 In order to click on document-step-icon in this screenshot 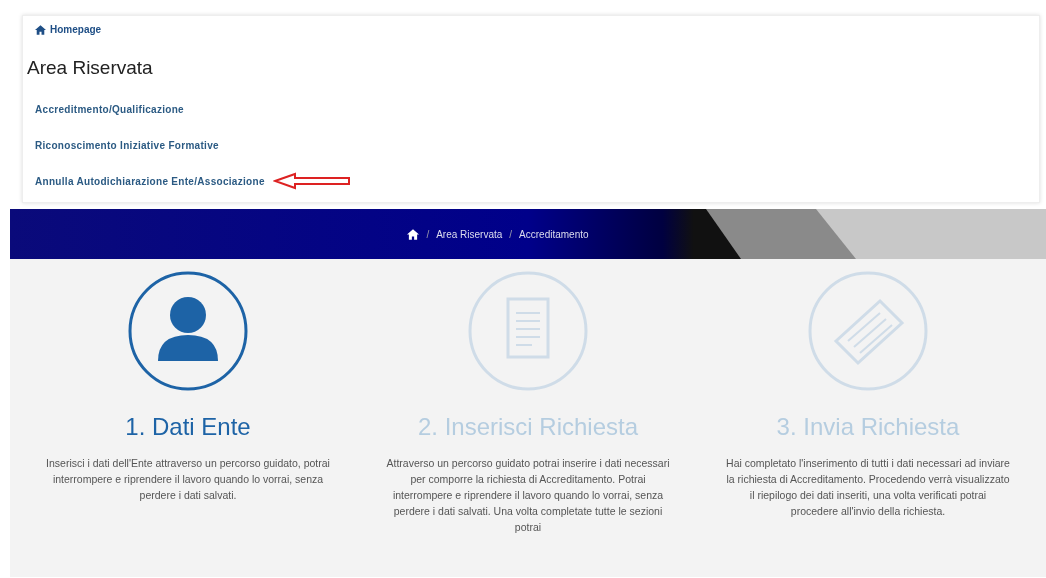, I will do `click(528, 331)`.